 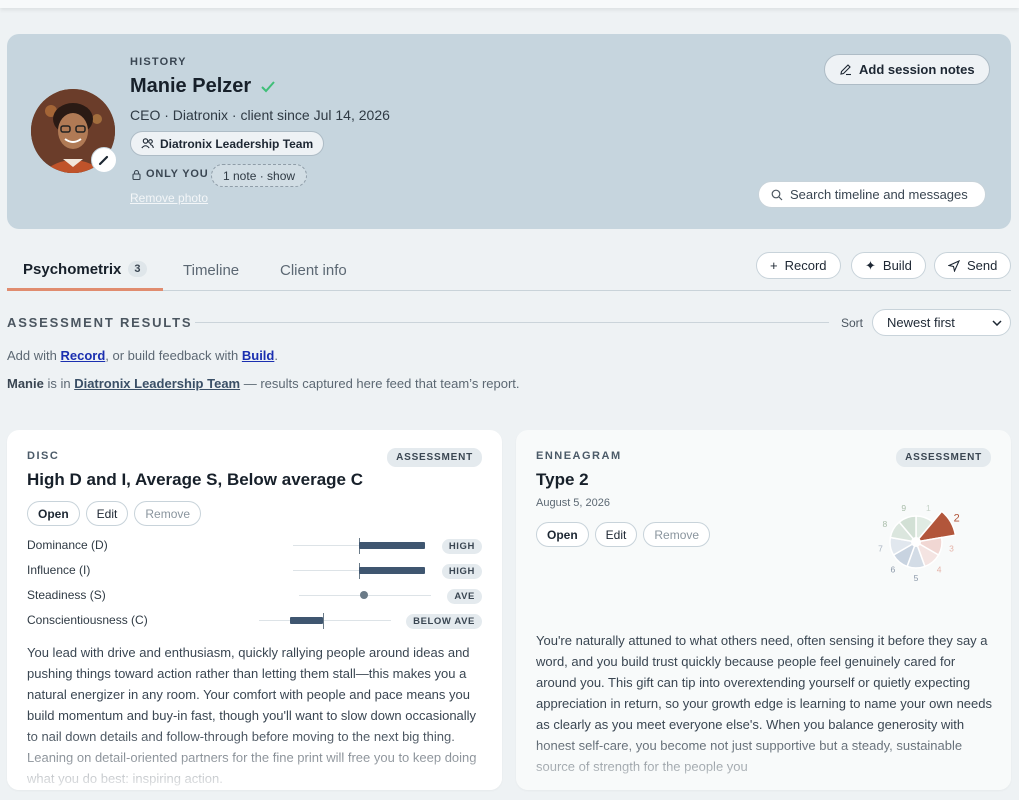 What do you see at coordinates (136, 174) in the screenshot?
I see `lock-icon` at bounding box center [136, 174].